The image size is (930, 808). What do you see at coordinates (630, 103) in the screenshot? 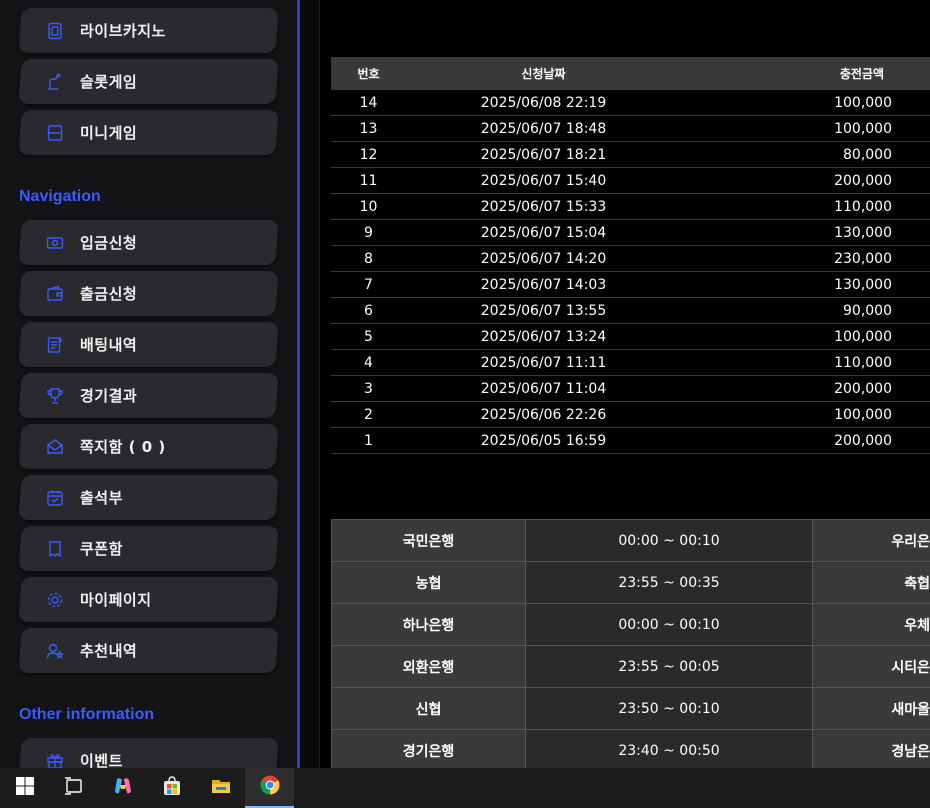
I see `table-row: 14 2025/06/08 22:19 100,000` at bounding box center [630, 103].